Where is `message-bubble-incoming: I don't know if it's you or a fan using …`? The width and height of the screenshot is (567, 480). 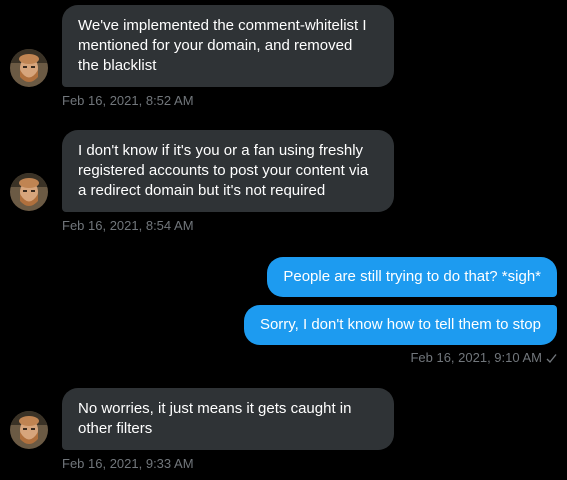
message-bubble-incoming: I don't know if it's you or a fan using … is located at coordinates (228, 171).